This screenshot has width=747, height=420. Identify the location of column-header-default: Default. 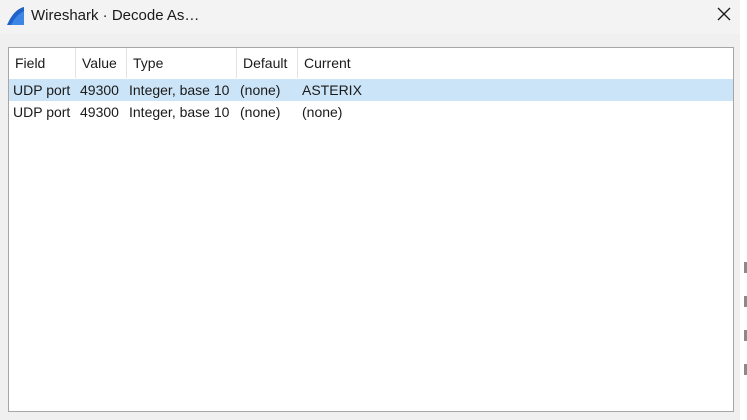
(267, 63).